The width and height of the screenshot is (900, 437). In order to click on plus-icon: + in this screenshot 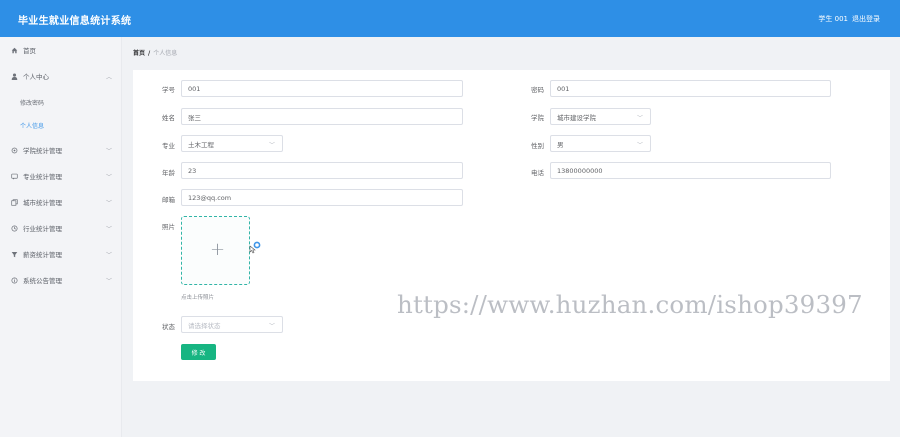, I will do `click(218, 249)`.